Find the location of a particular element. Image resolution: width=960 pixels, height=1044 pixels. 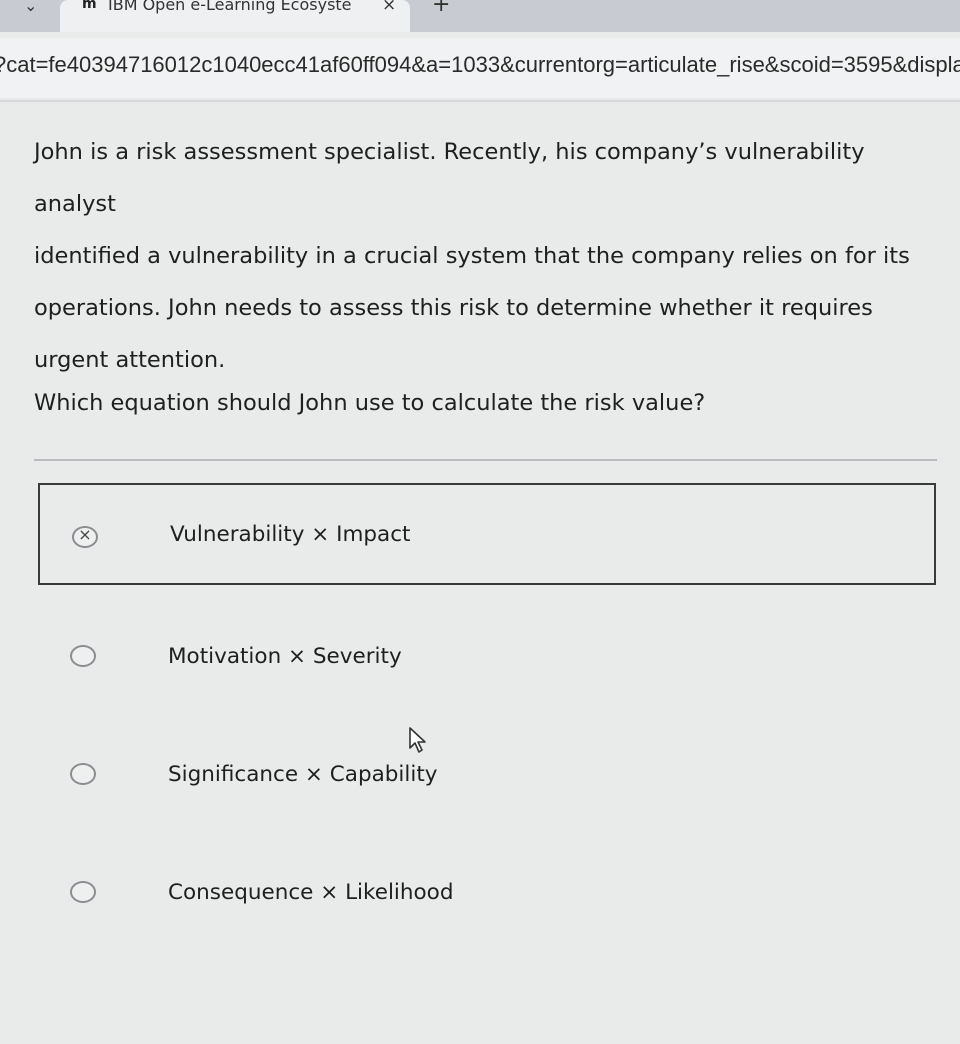

ibm-favicon-icon: m is located at coordinates (89, 6).